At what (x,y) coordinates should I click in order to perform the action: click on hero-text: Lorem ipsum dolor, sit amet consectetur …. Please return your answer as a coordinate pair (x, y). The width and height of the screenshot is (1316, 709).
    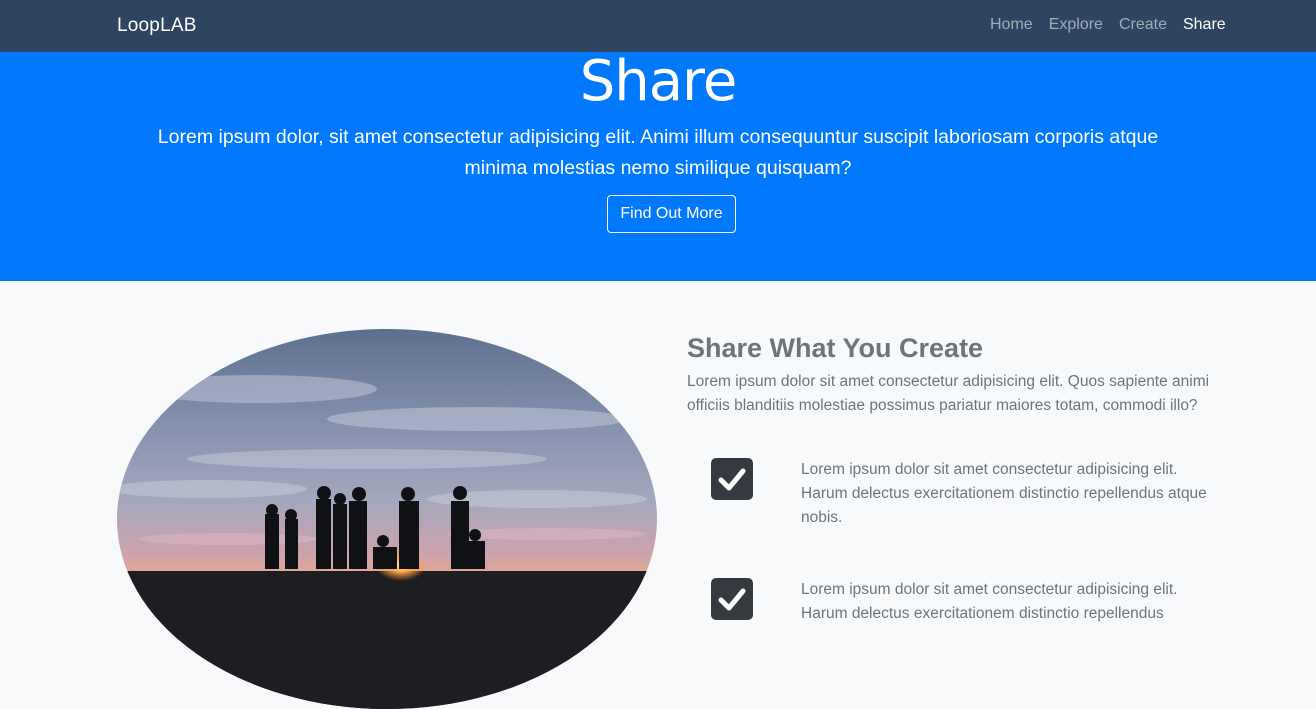
    Looking at the image, I should click on (658, 152).